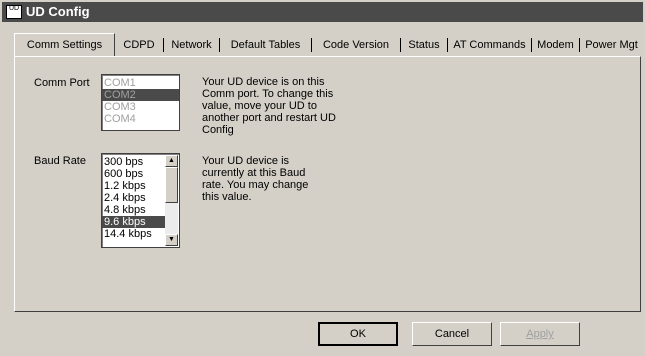 The height and width of the screenshot is (356, 645). What do you see at coordinates (140, 107) in the screenshot?
I see `list-item: COM3` at bounding box center [140, 107].